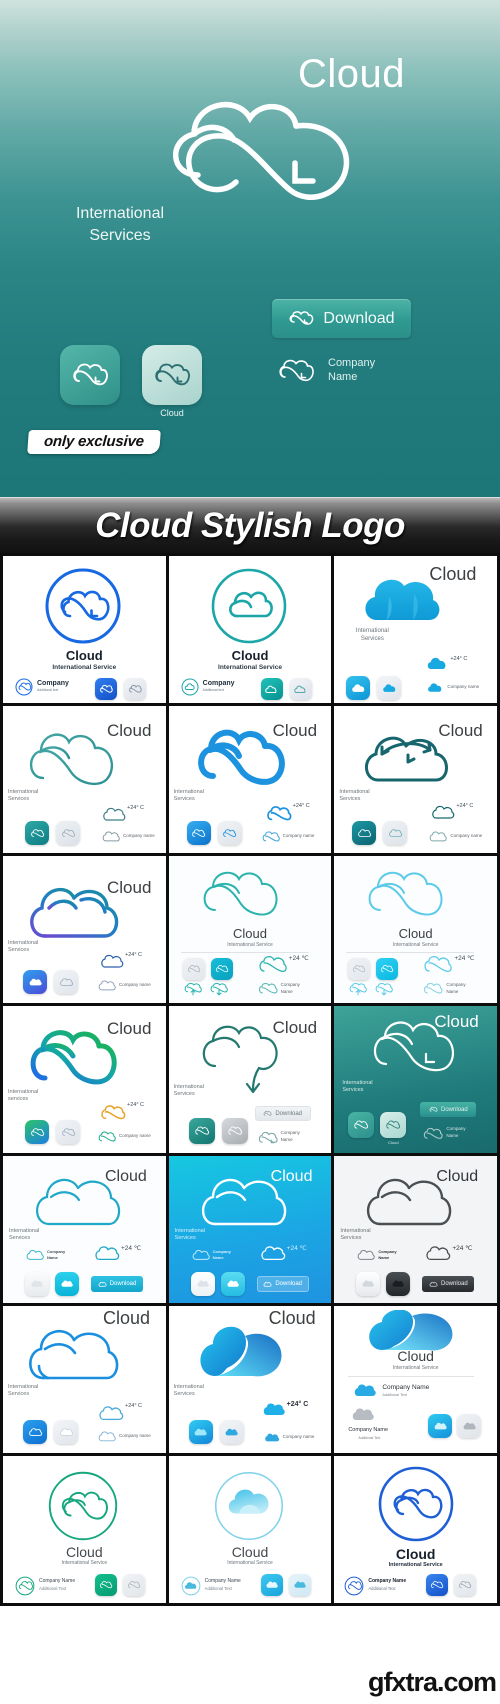 Image resolution: width=500 pixels, height=1704 pixels. Describe the element at coordinates (90, 375) in the screenshot. I see `app-icon-dark` at that location.